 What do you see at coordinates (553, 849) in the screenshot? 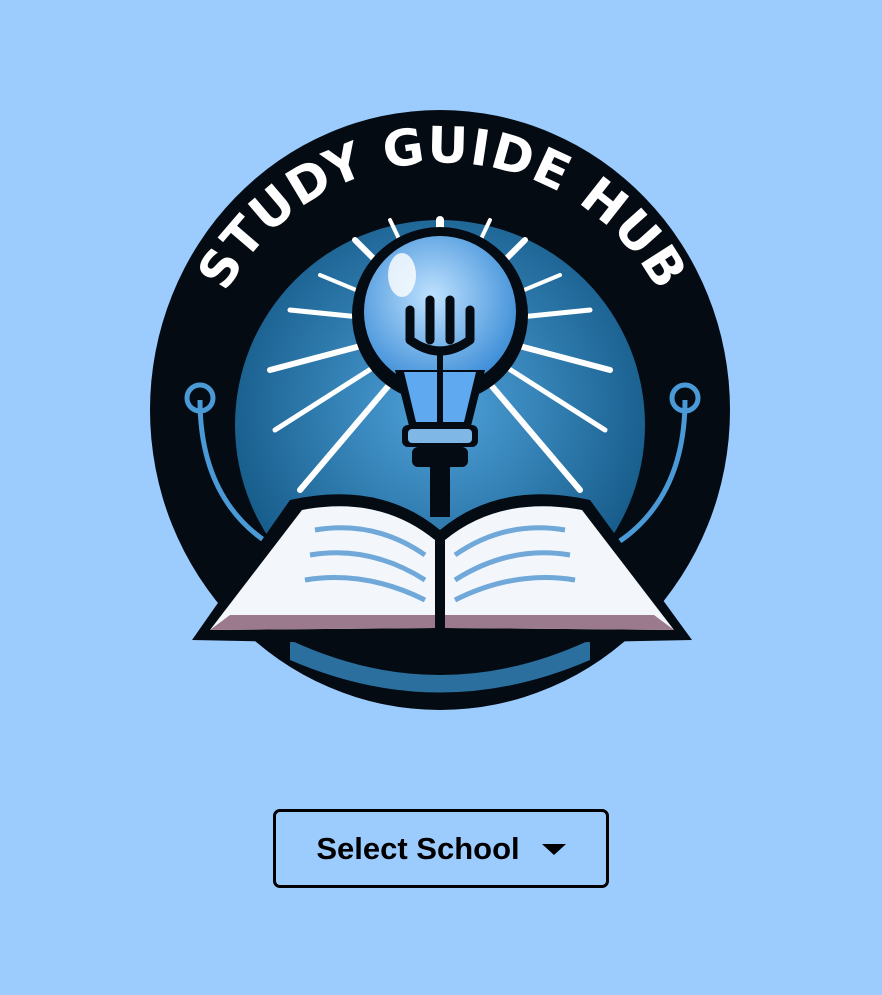
I see `caret-down-icon` at bounding box center [553, 849].